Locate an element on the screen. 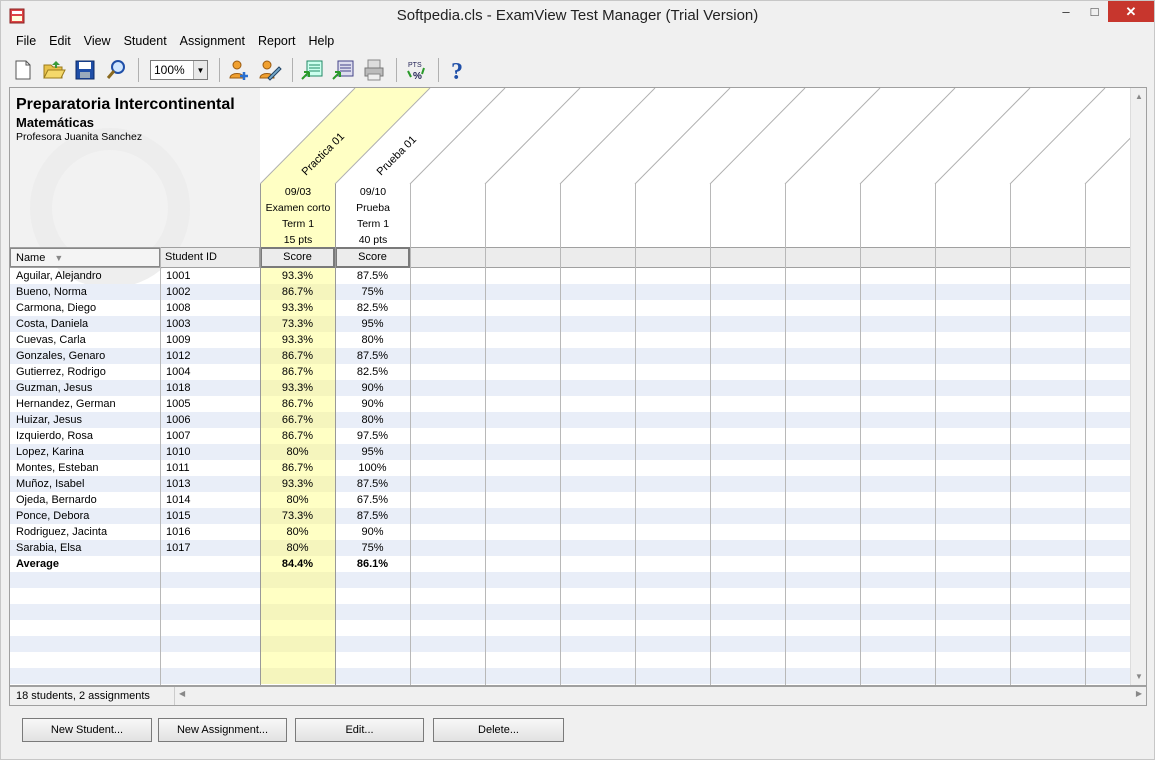 This screenshot has width=1155, height=760. student-name: Rodriguez, Jacinta is located at coordinates (85, 532).